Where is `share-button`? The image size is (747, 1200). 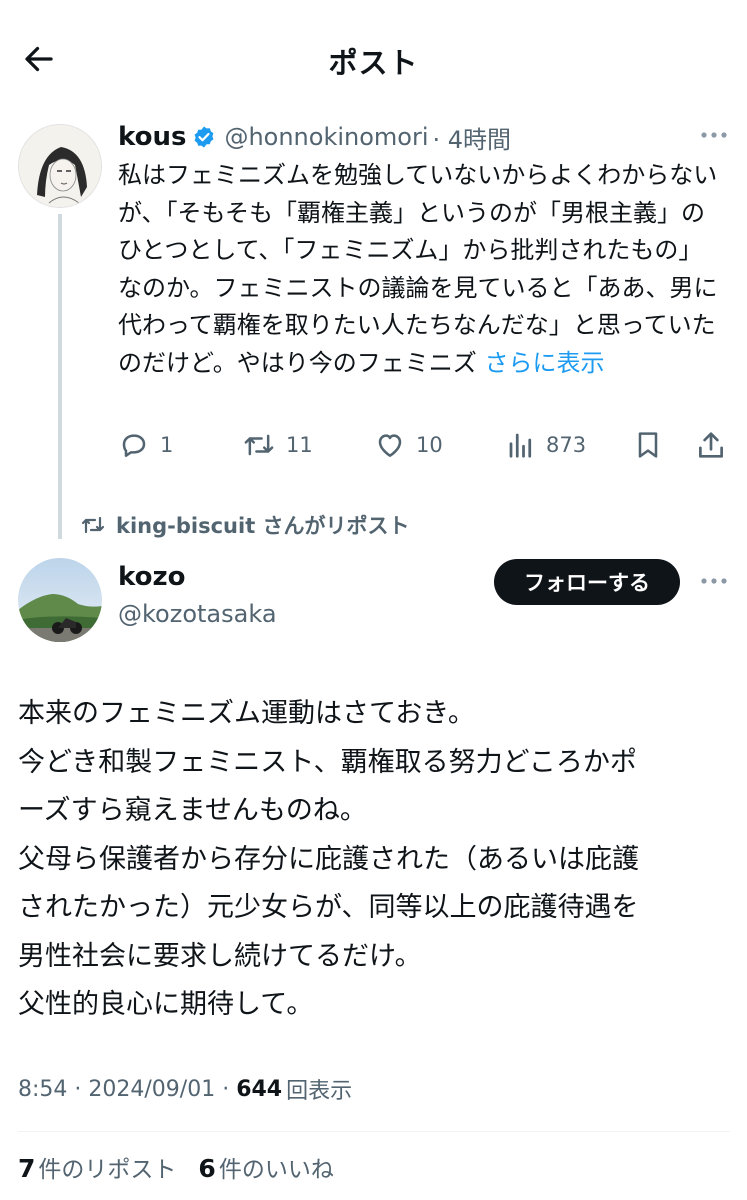 share-button is located at coordinates (711, 445).